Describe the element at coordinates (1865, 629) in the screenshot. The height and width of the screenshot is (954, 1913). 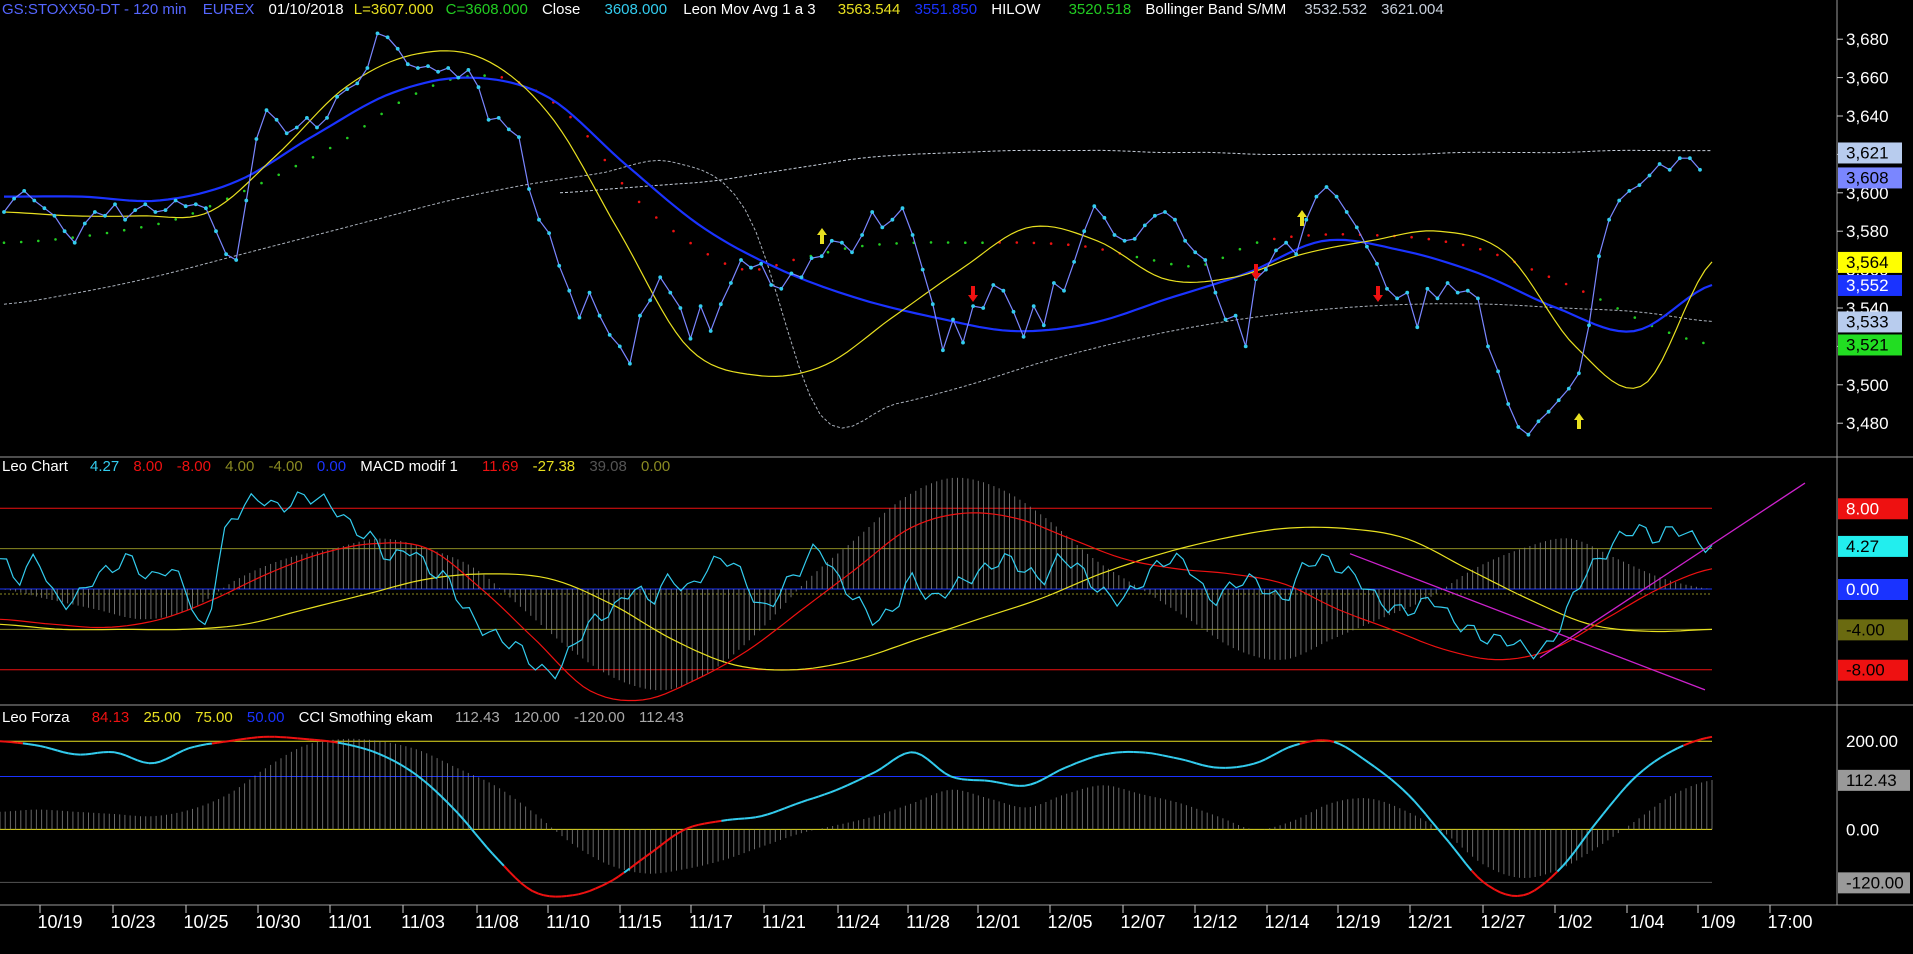
I see `oscillator-badge-label: -4.00` at that location.